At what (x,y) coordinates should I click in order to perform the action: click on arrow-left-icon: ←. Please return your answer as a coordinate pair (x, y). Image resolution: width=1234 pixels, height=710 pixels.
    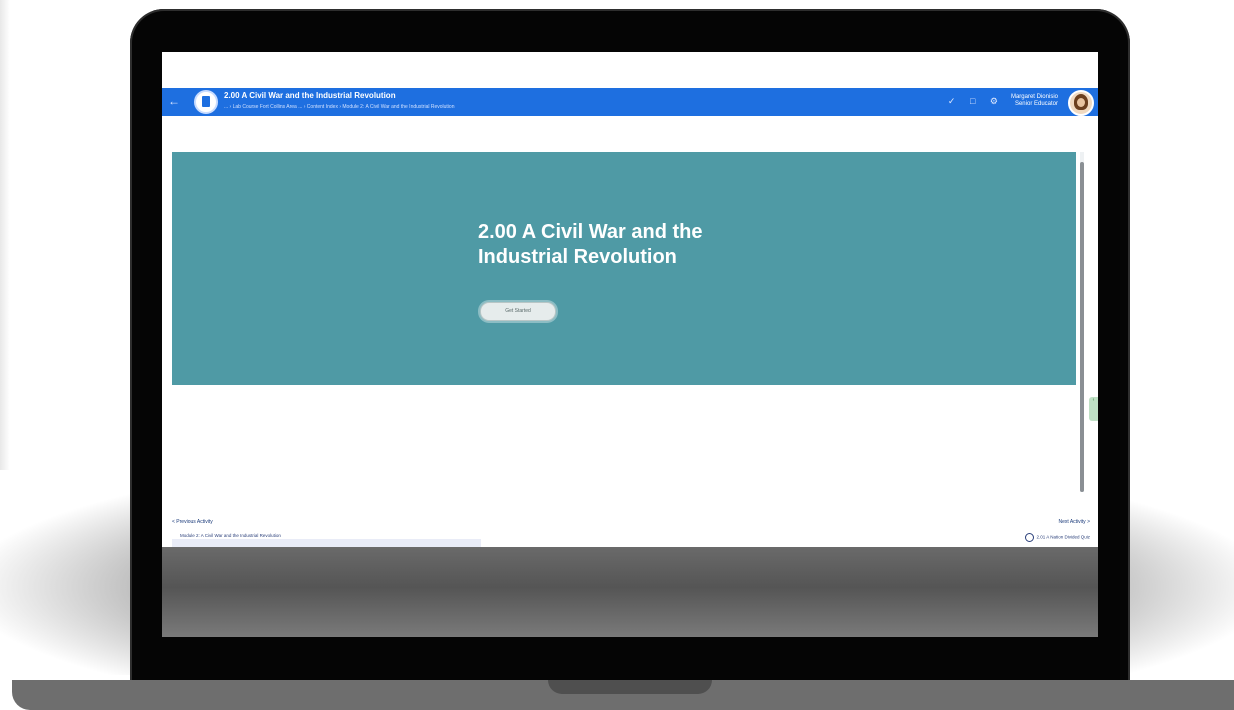
    Looking at the image, I should click on (174, 101).